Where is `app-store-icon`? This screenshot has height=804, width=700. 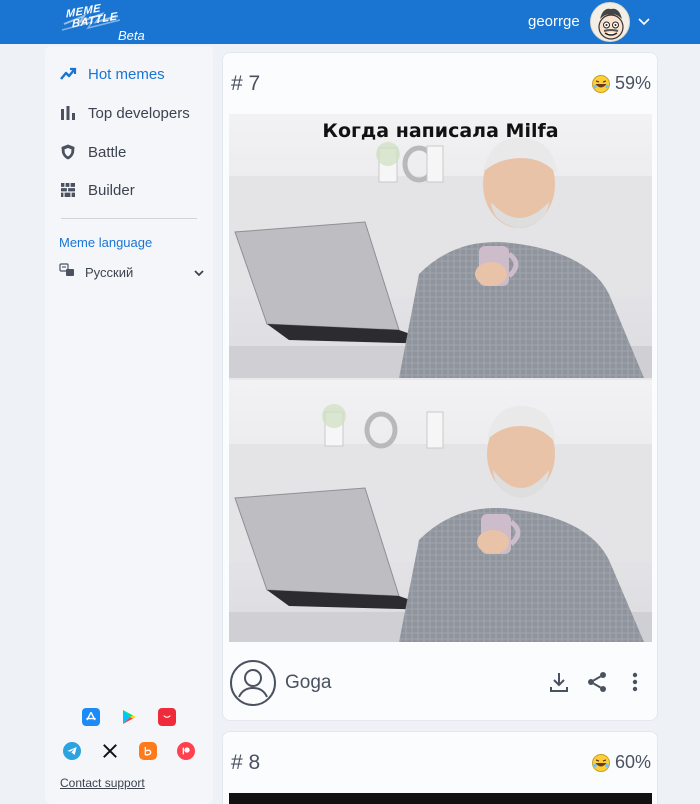
app-store-icon is located at coordinates (91, 717).